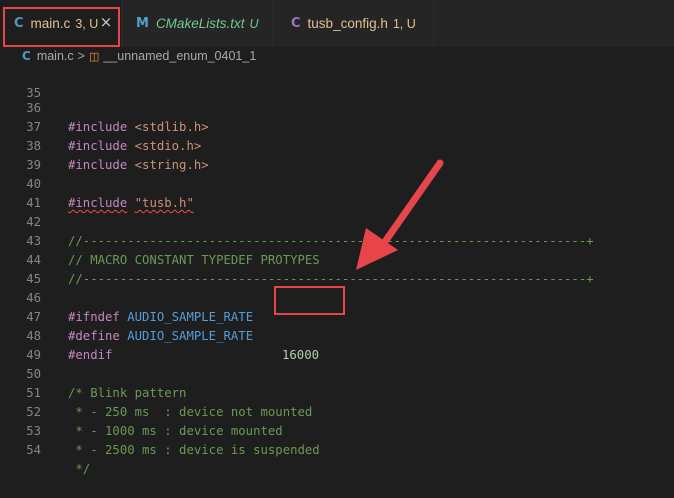 The width and height of the screenshot is (674, 498). What do you see at coordinates (55, 56) in the screenshot?
I see `breadcrumb-file: main.c` at bounding box center [55, 56].